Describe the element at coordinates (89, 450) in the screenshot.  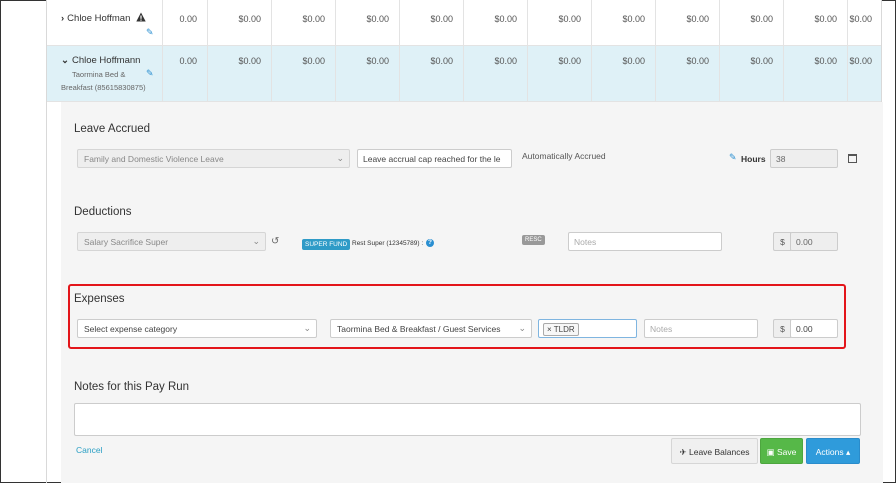
I see `cancel-link: Cancel` at that location.